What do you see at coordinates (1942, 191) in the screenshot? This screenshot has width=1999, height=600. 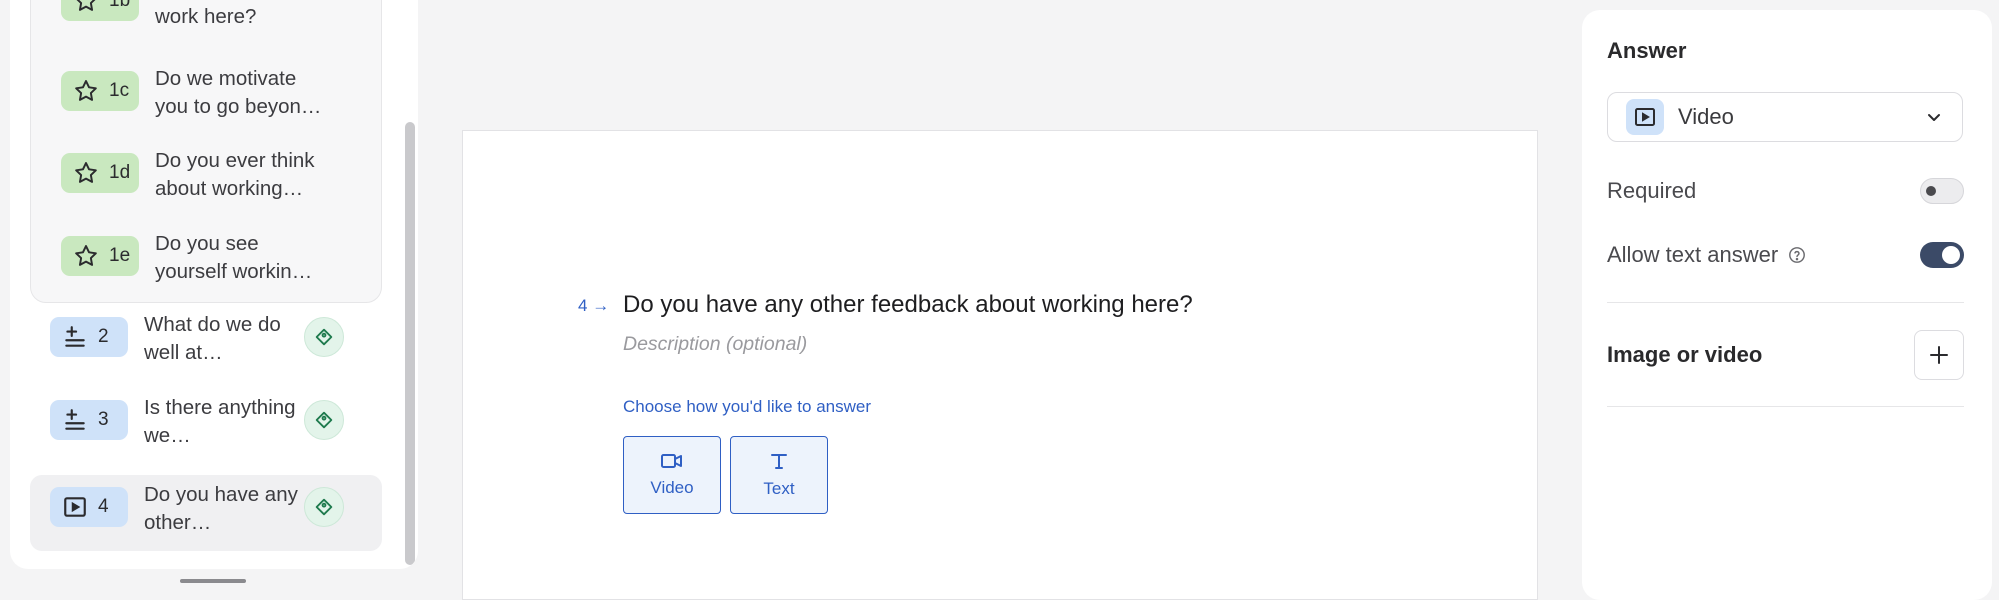 I see `required-toggle` at bounding box center [1942, 191].